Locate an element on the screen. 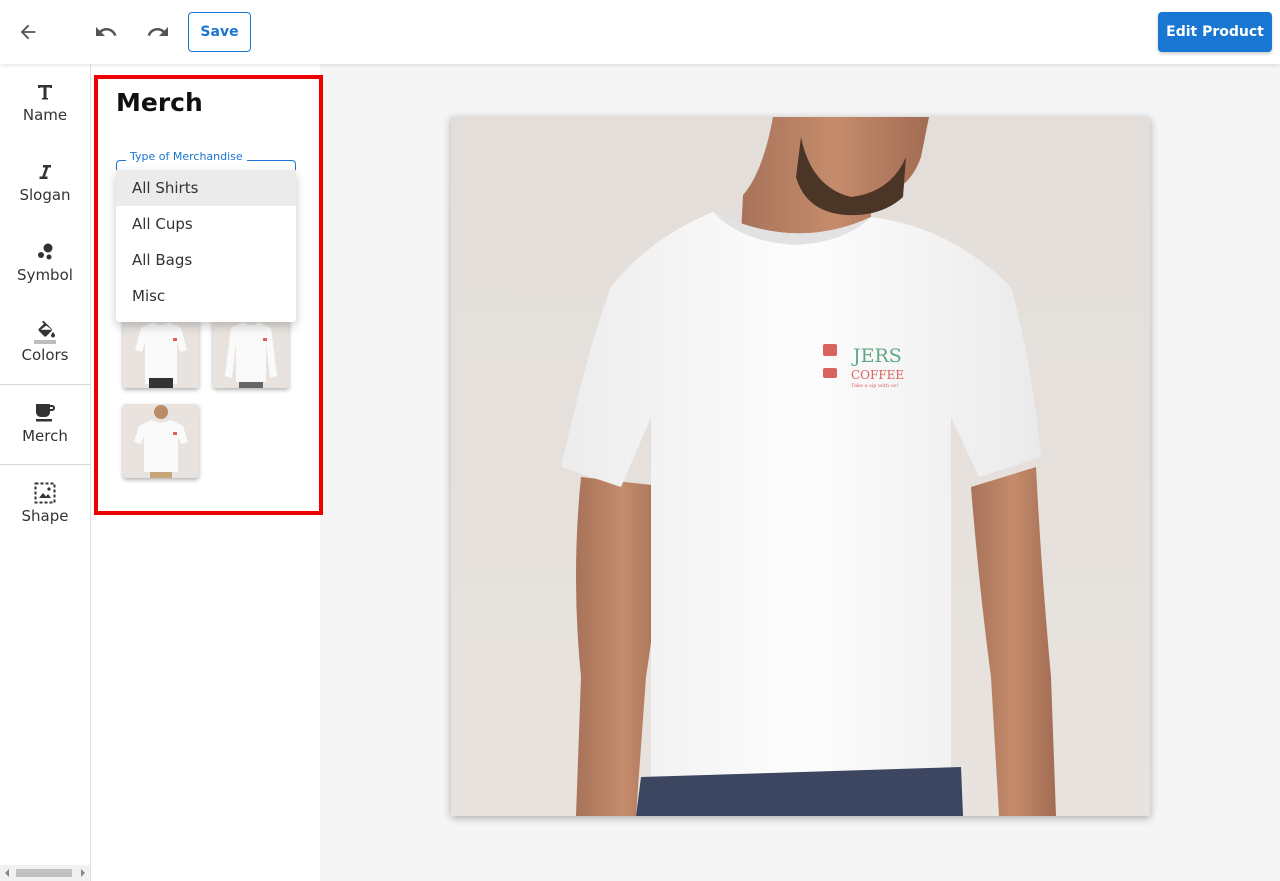 This screenshot has height=881, width=1280. save-button: Save is located at coordinates (219, 32).